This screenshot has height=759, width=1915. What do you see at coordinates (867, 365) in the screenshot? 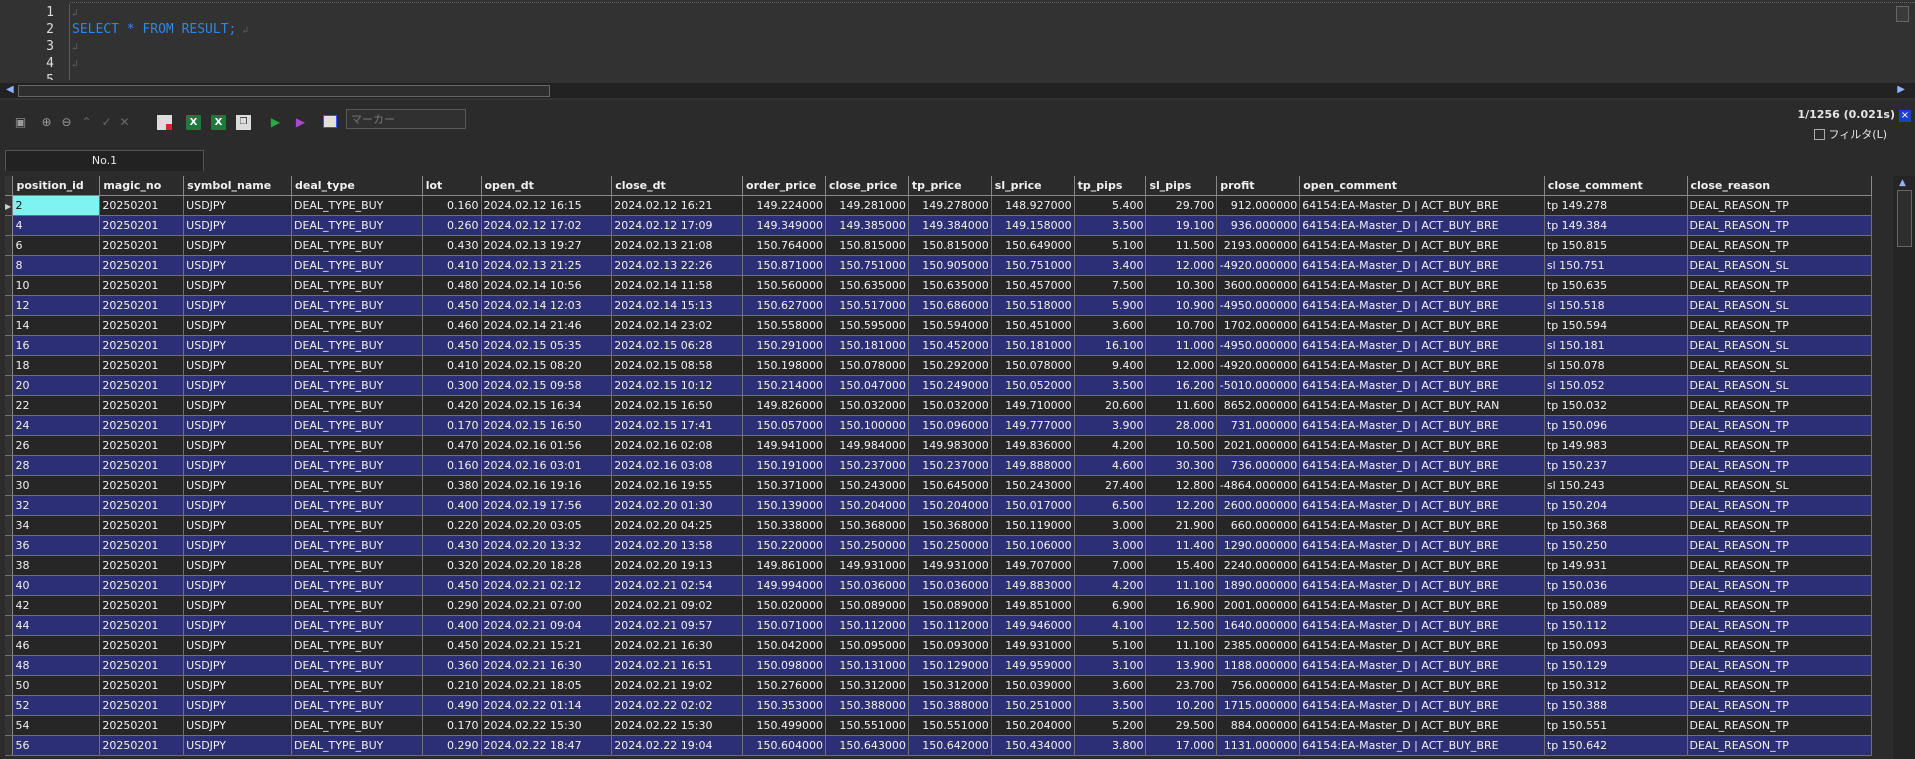
I see `cell-close-price: 150.078000` at bounding box center [867, 365].